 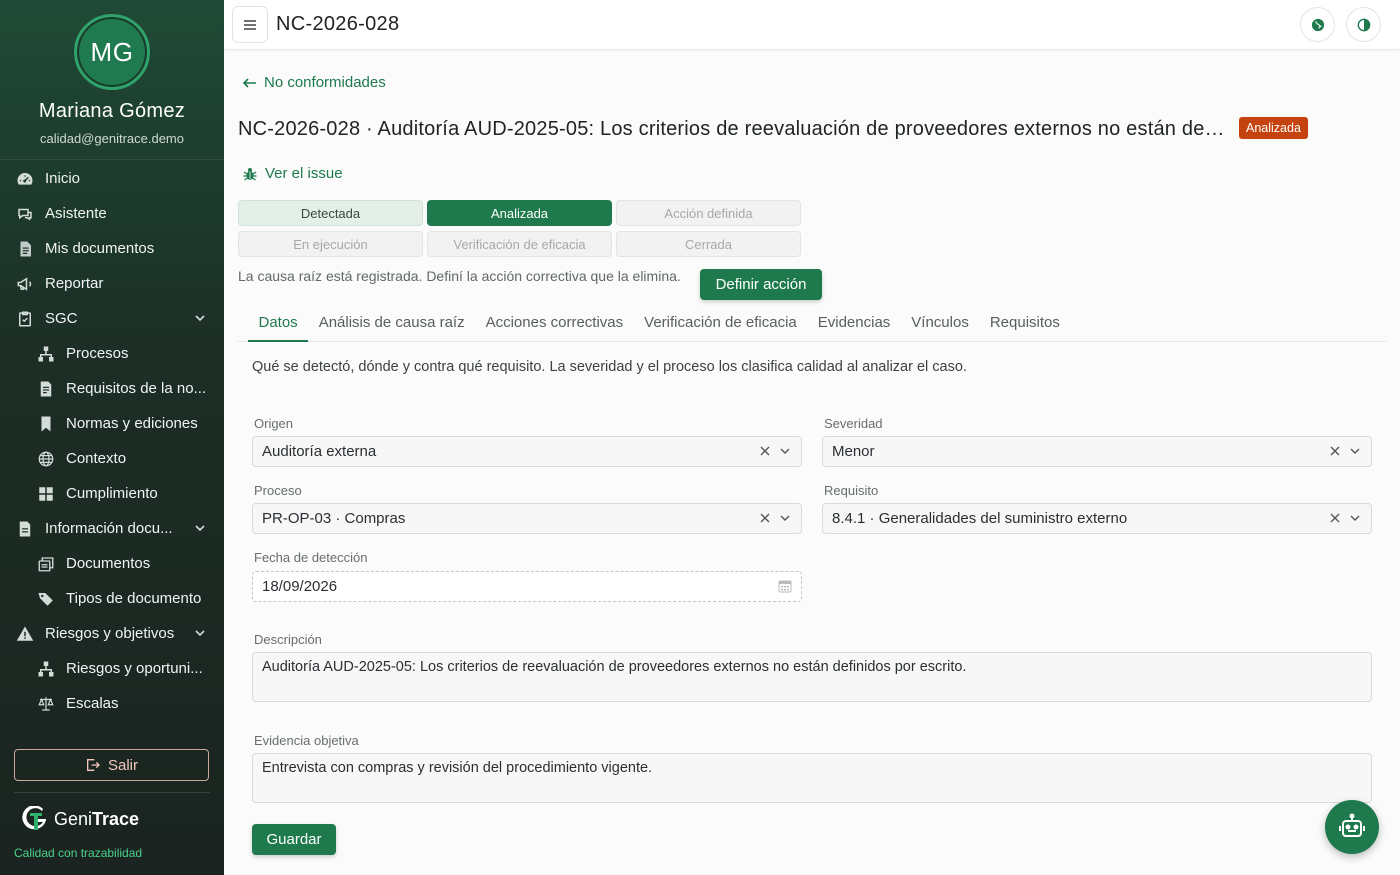 What do you see at coordinates (311, 557) in the screenshot?
I see `fecha-label: Fecha de detección` at bounding box center [311, 557].